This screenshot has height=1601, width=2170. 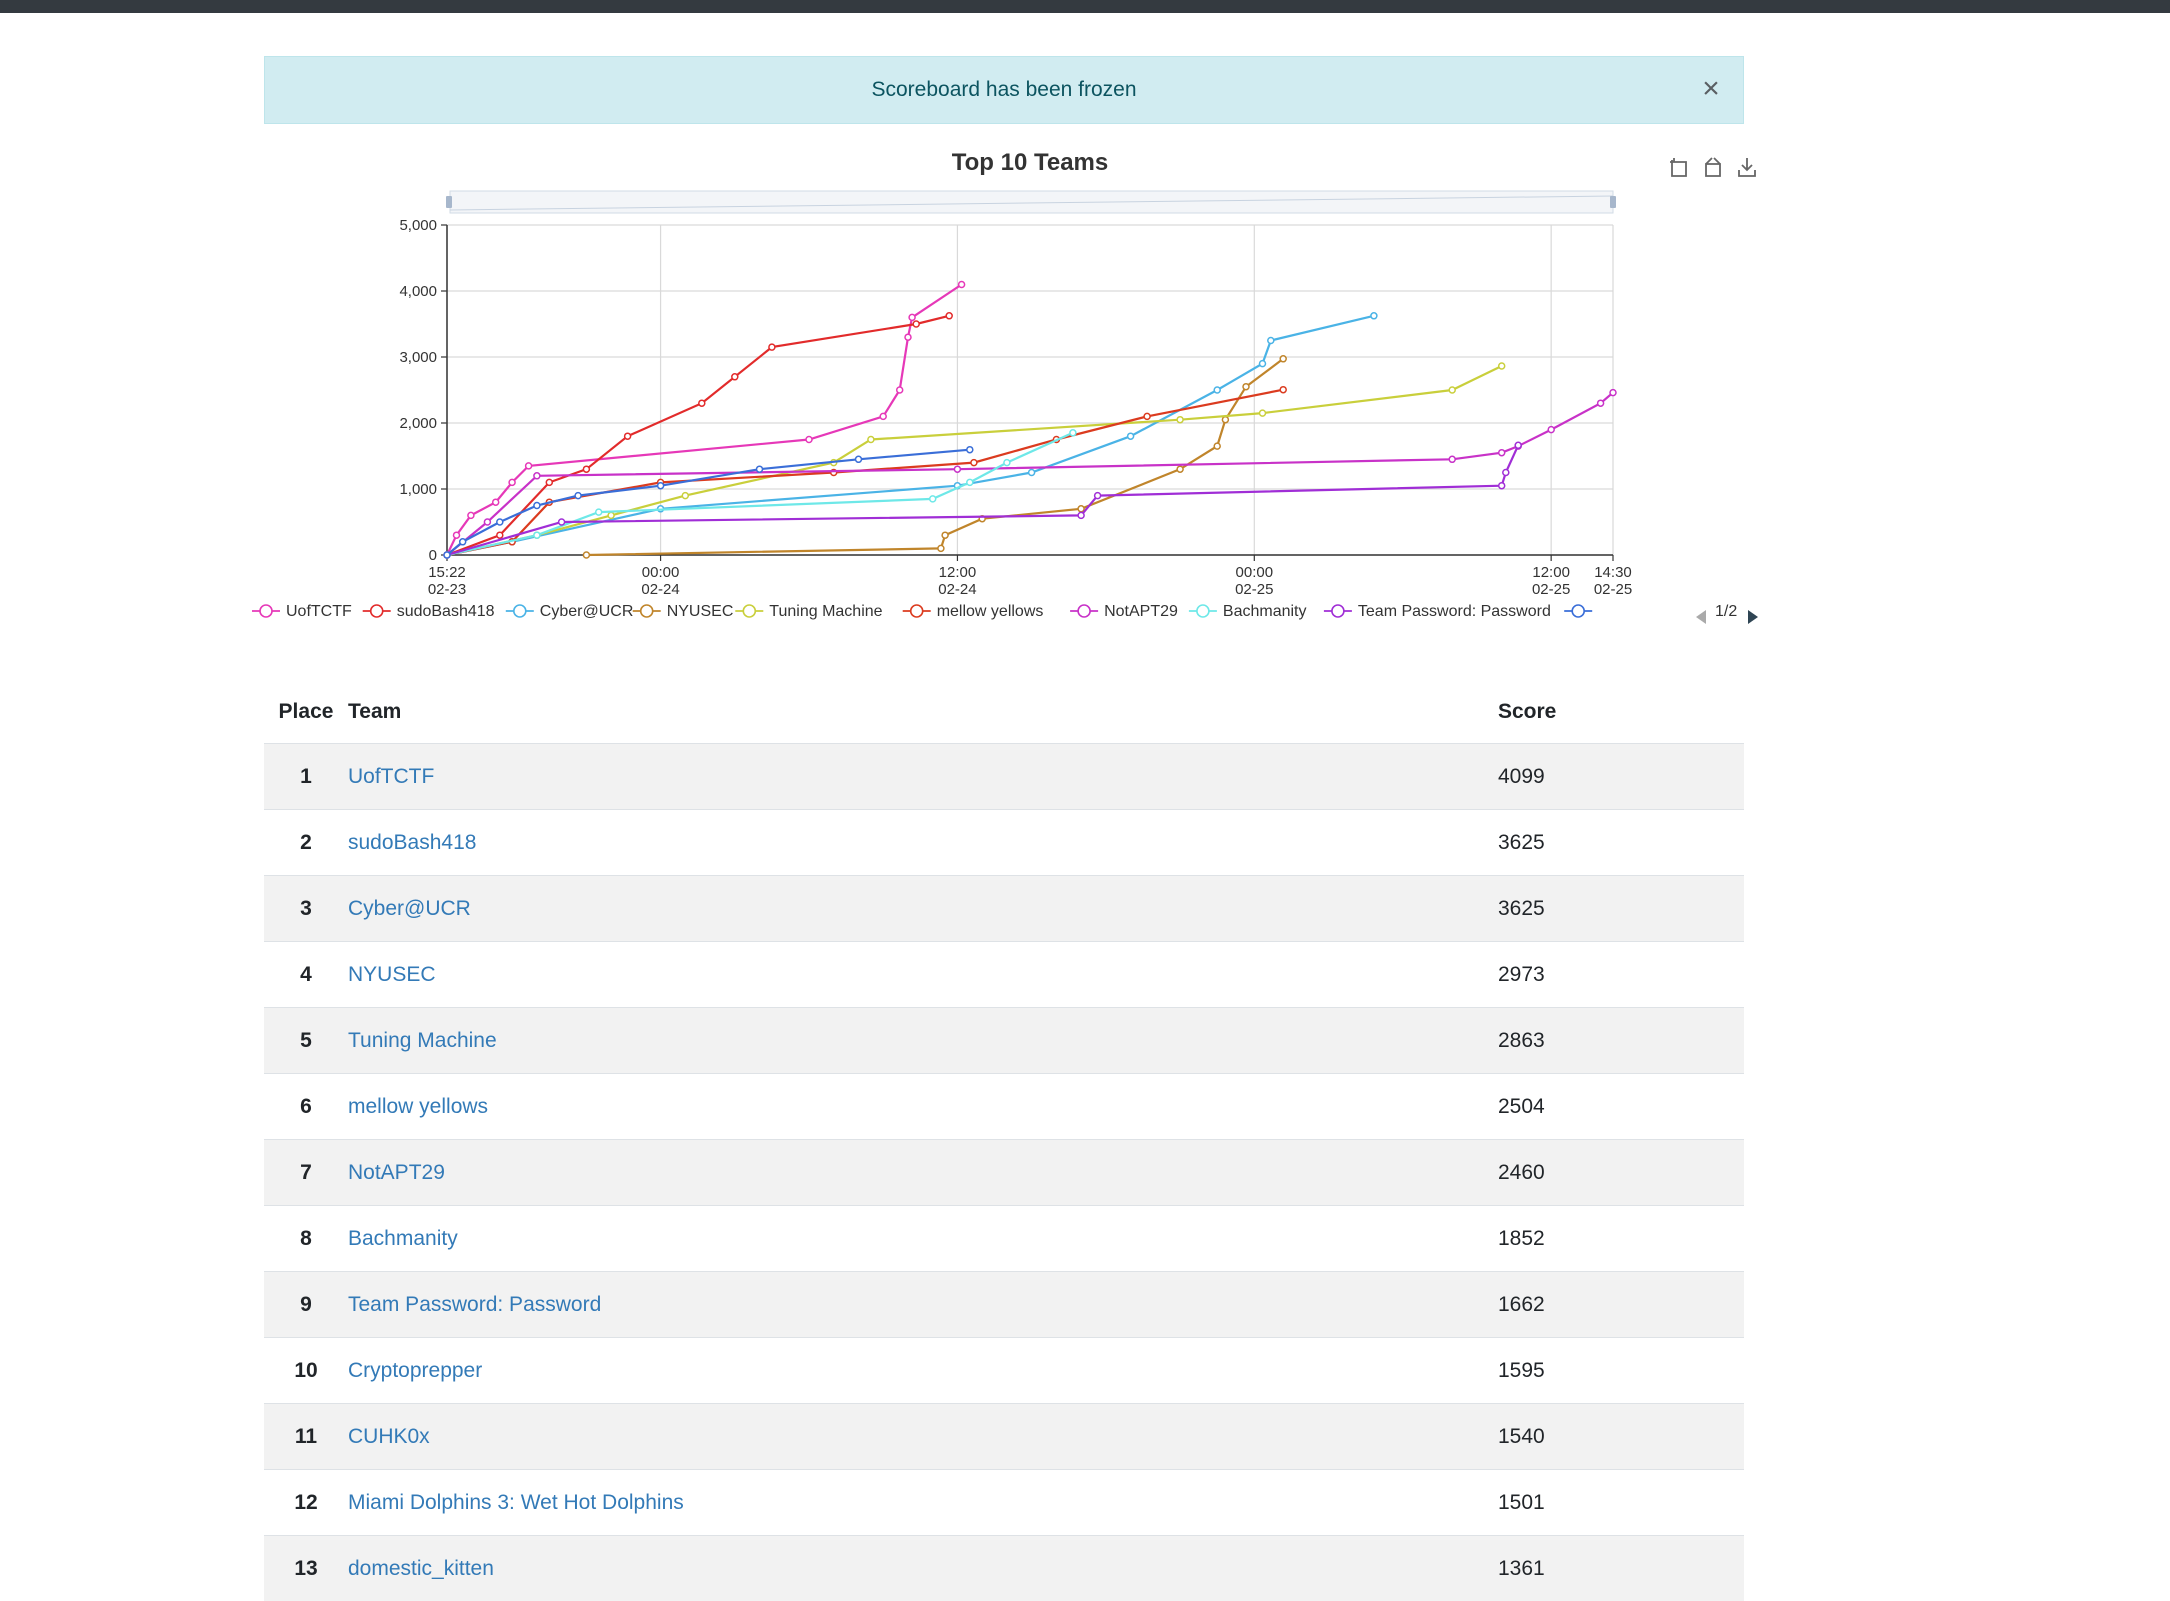 I want to click on close-icon: ×, so click(x=1711, y=89).